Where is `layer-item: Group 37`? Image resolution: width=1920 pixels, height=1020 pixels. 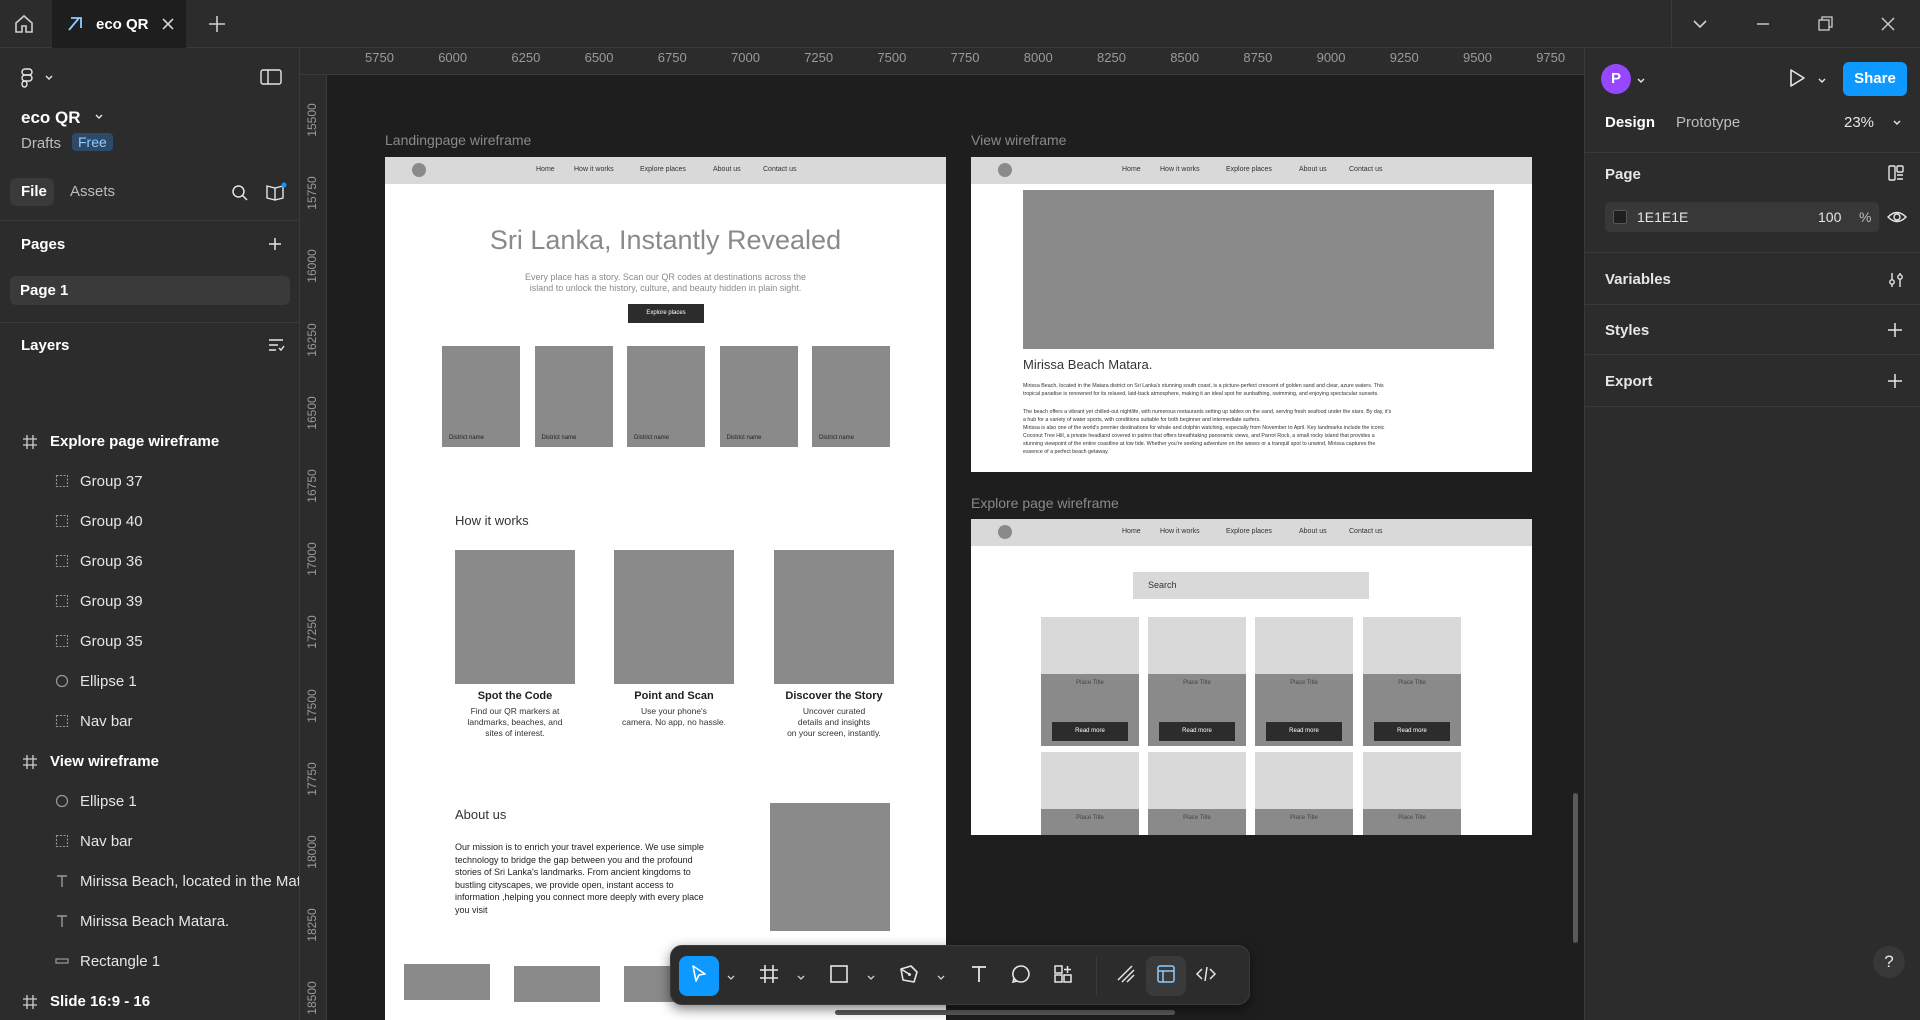
layer-item: Group 37 is located at coordinates (149, 482).